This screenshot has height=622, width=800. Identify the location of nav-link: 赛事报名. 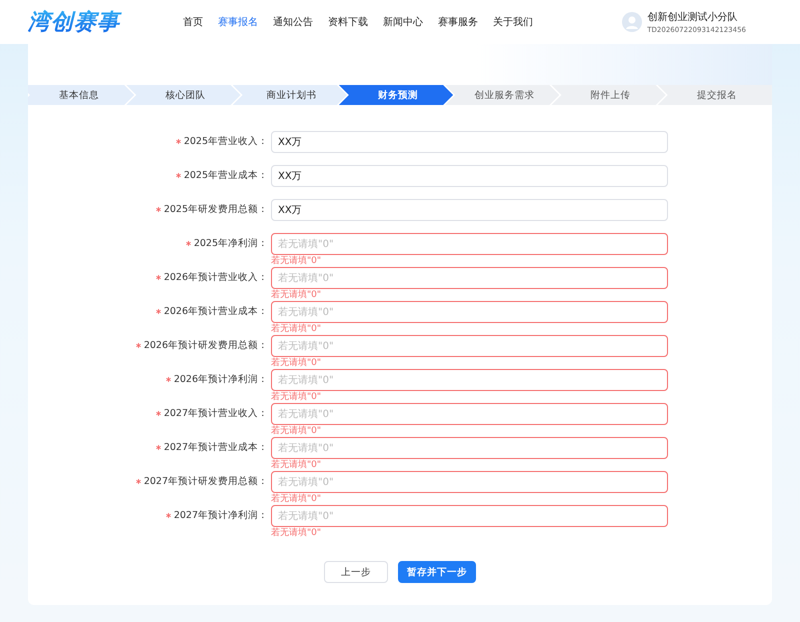
(238, 22).